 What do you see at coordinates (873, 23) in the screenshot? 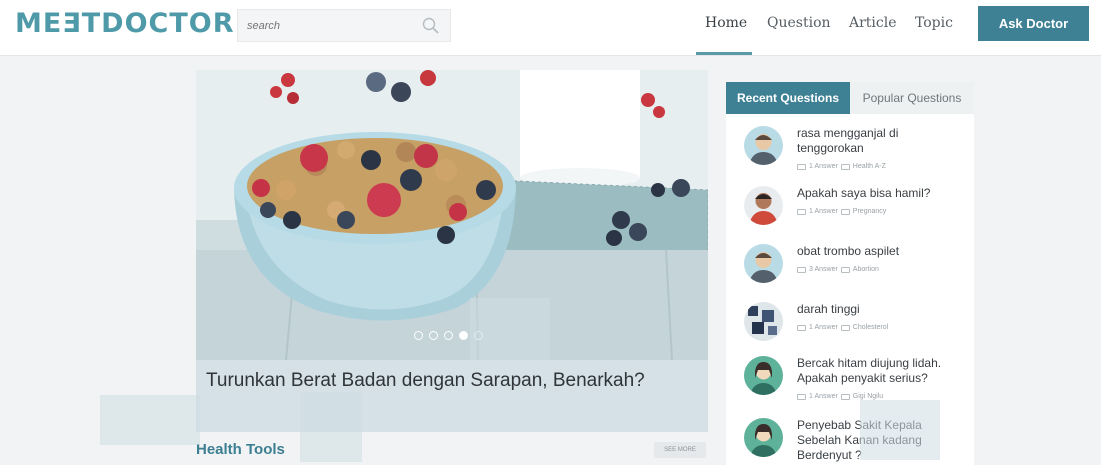
I see `nav-article: Article` at bounding box center [873, 23].